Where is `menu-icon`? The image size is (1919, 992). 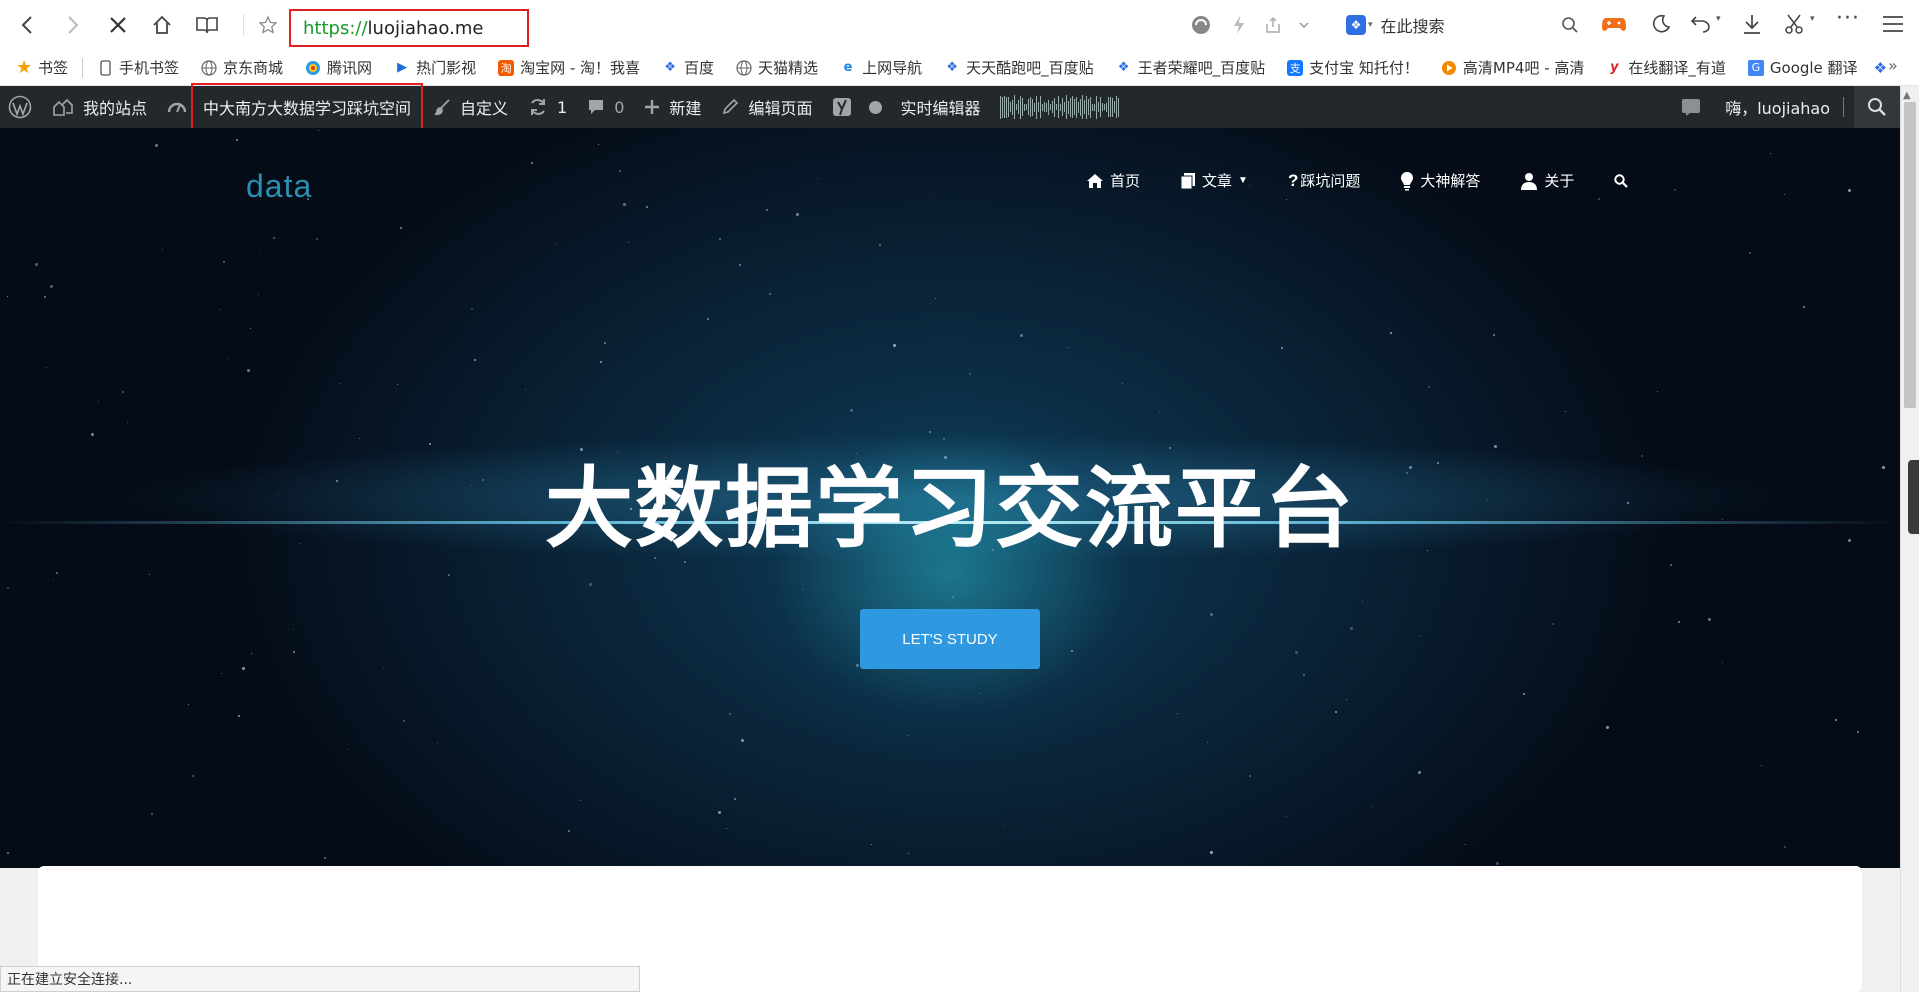 menu-icon is located at coordinates (1893, 24).